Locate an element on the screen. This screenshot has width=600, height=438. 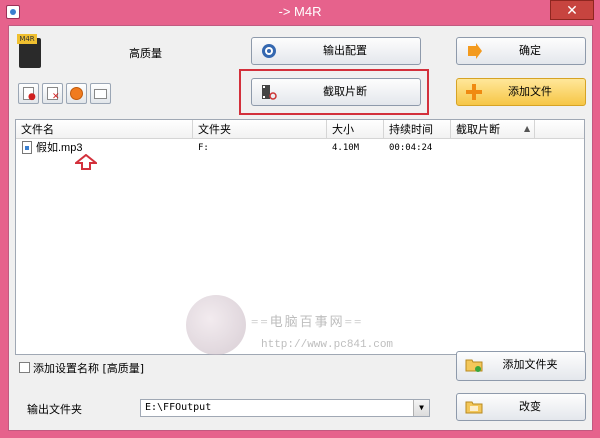
info-card-icon is located at coordinates (100, 94).